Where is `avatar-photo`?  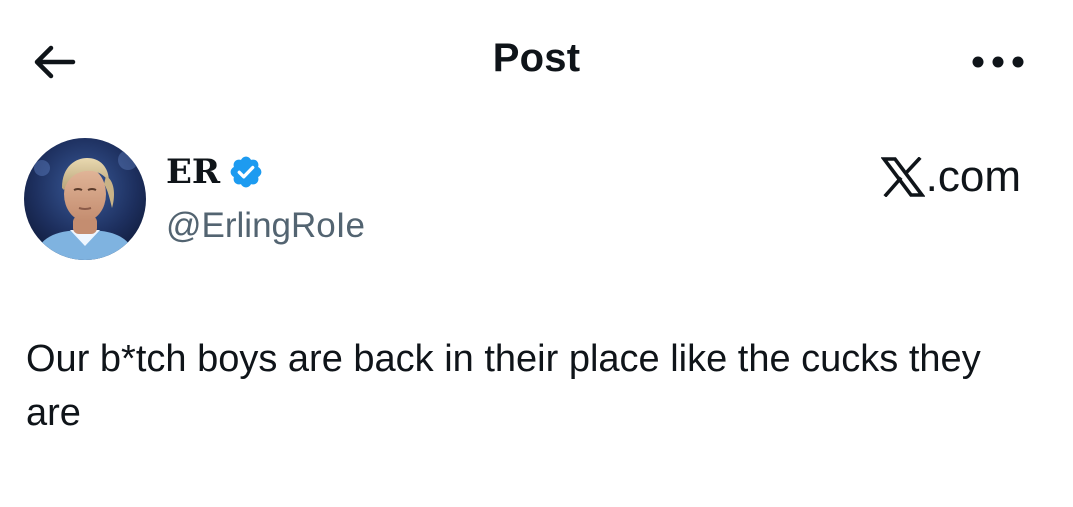
avatar-photo is located at coordinates (85, 199).